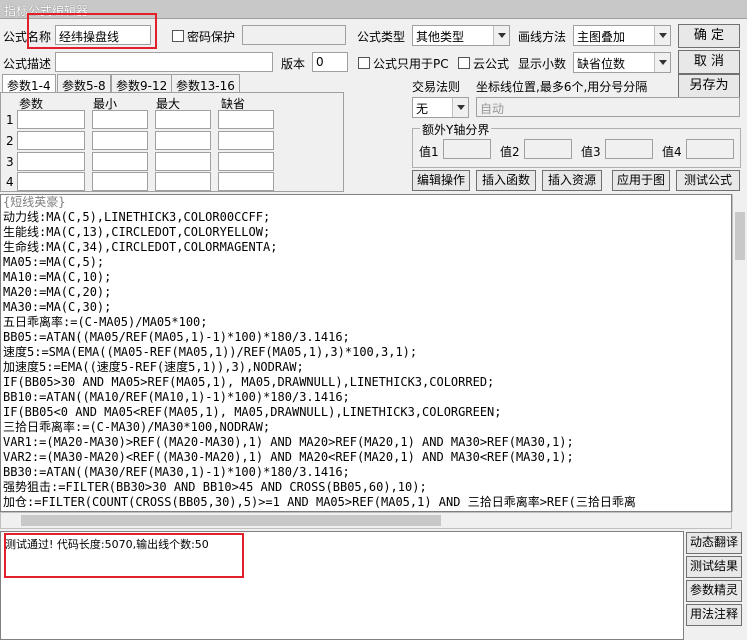 This screenshot has height=640, width=747. Describe the element at coordinates (57, 307) in the screenshot. I see `code-line: MA30:=MA(C,30);` at that location.